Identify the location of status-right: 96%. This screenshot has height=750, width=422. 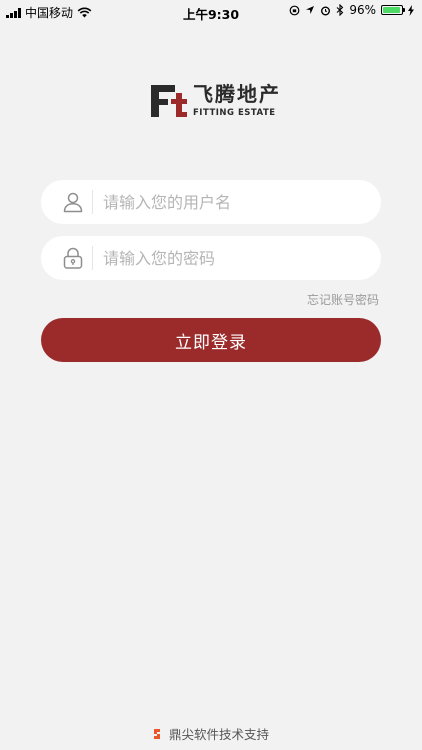
(351, 10).